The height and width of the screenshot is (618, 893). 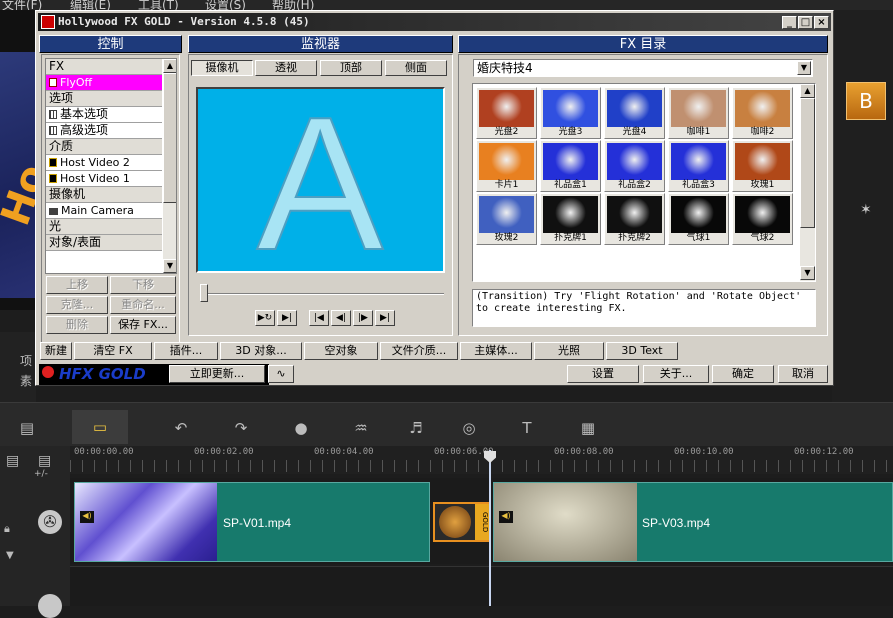 What do you see at coordinates (762, 113) in the screenshot?
I see `fx-thumbnail: 咖啡2` at bounding box center [762, 113].